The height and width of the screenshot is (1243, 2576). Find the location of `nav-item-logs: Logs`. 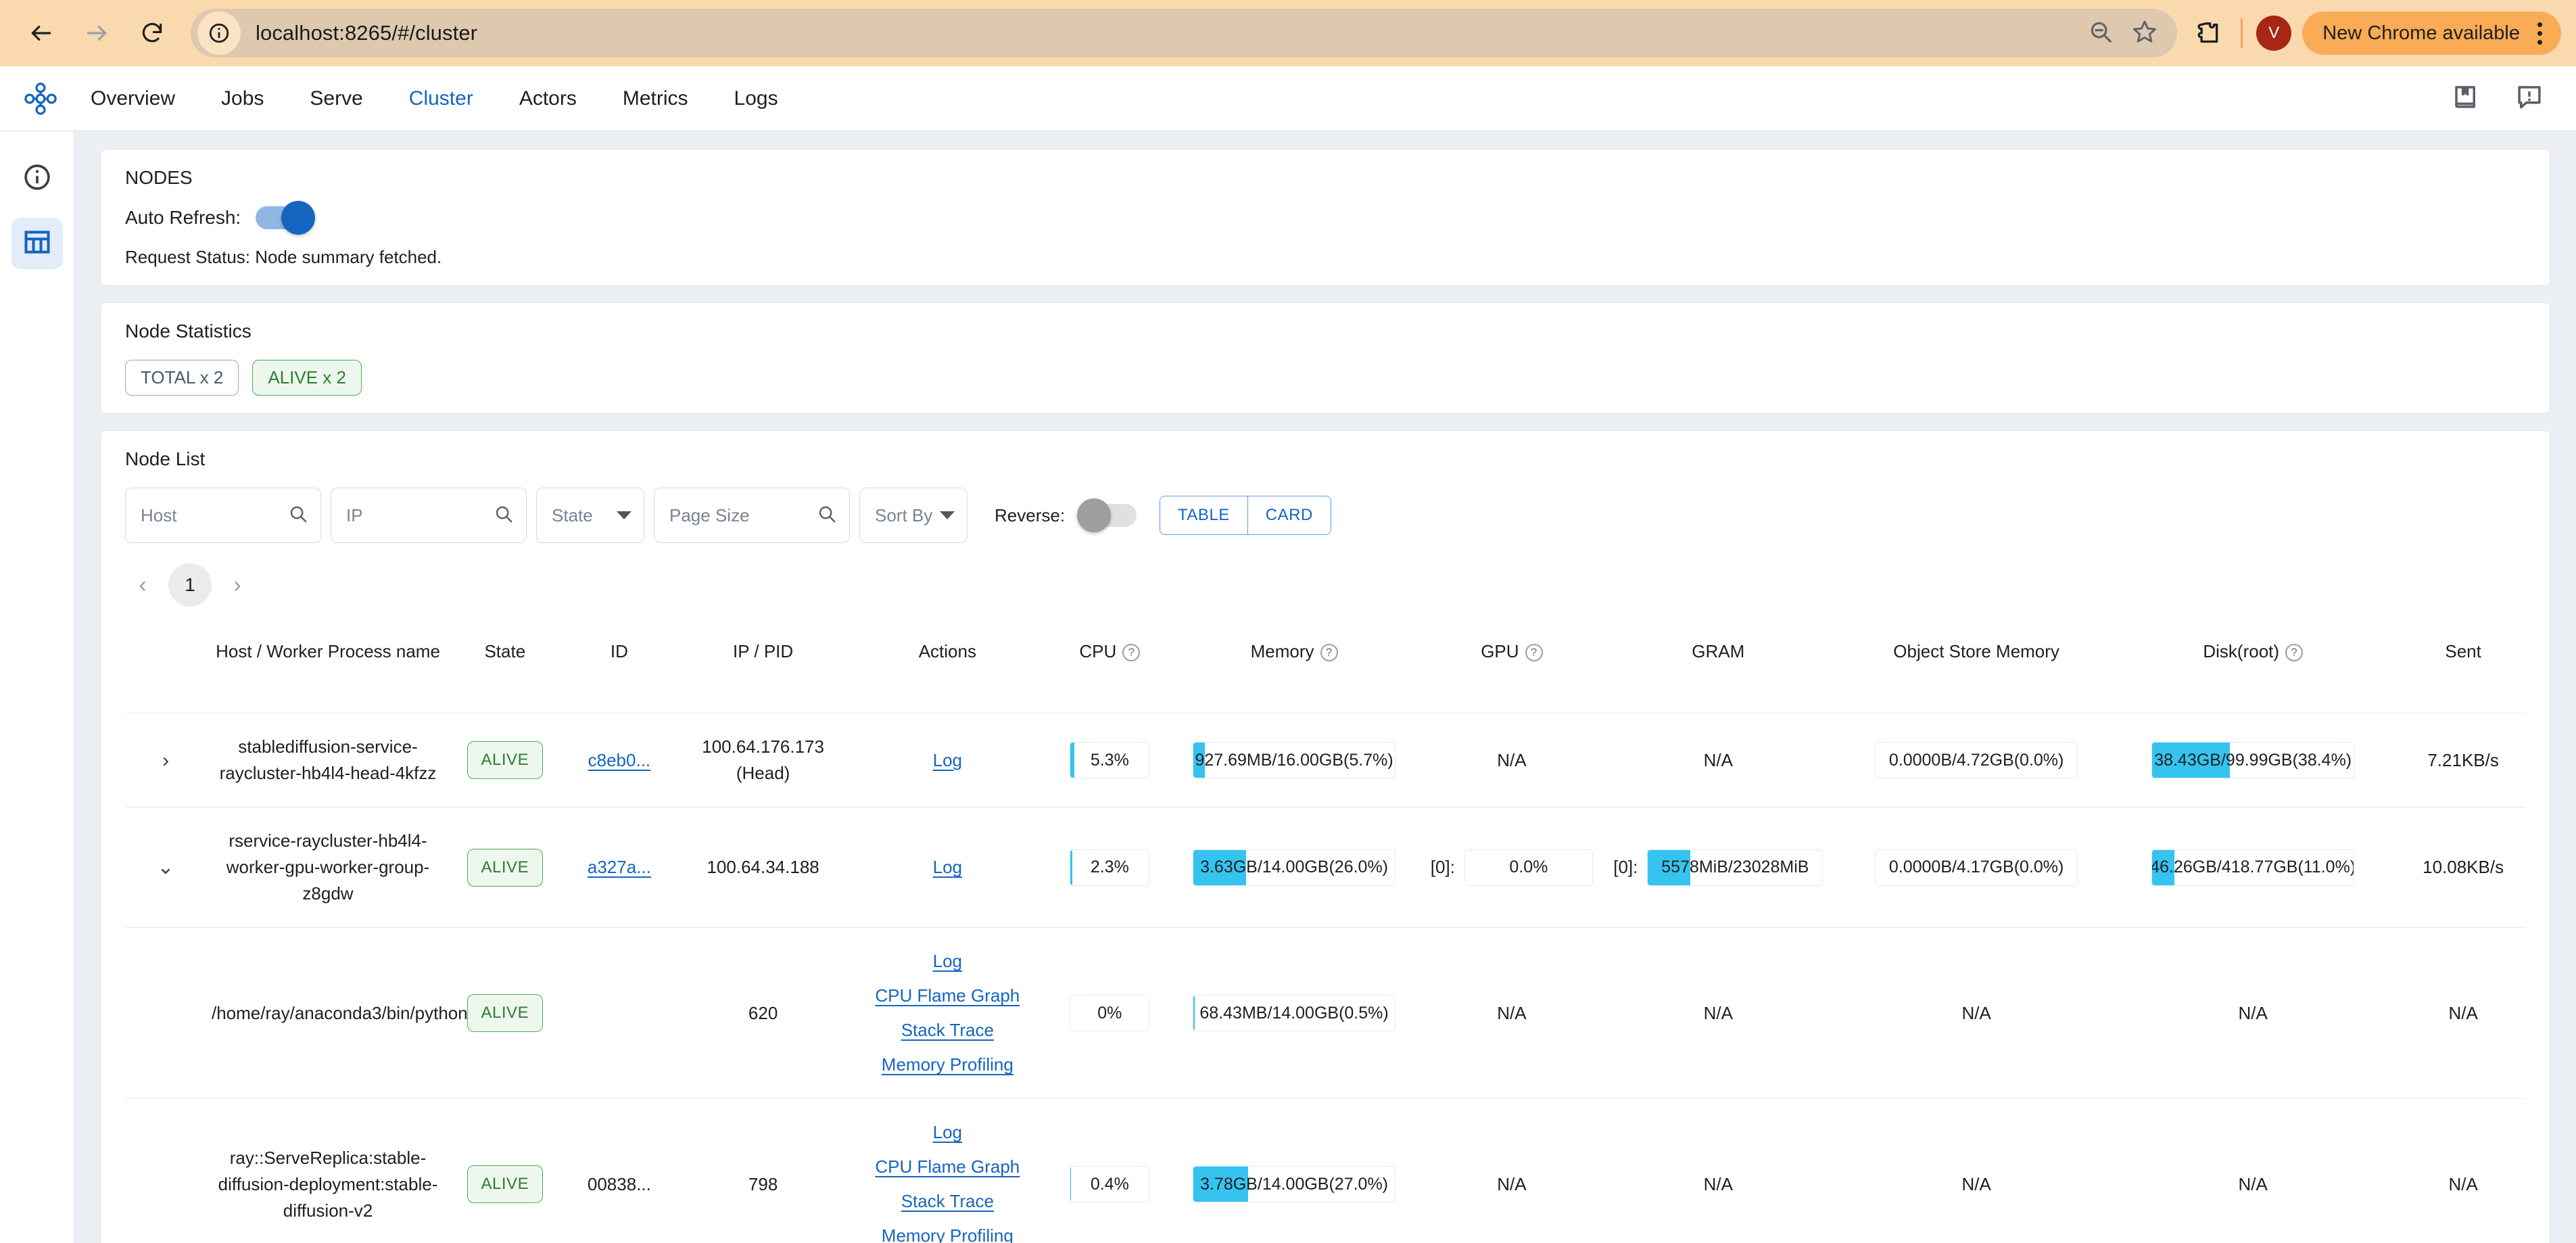

nav-item-logs: Logs is located at coordinates (756, 99).